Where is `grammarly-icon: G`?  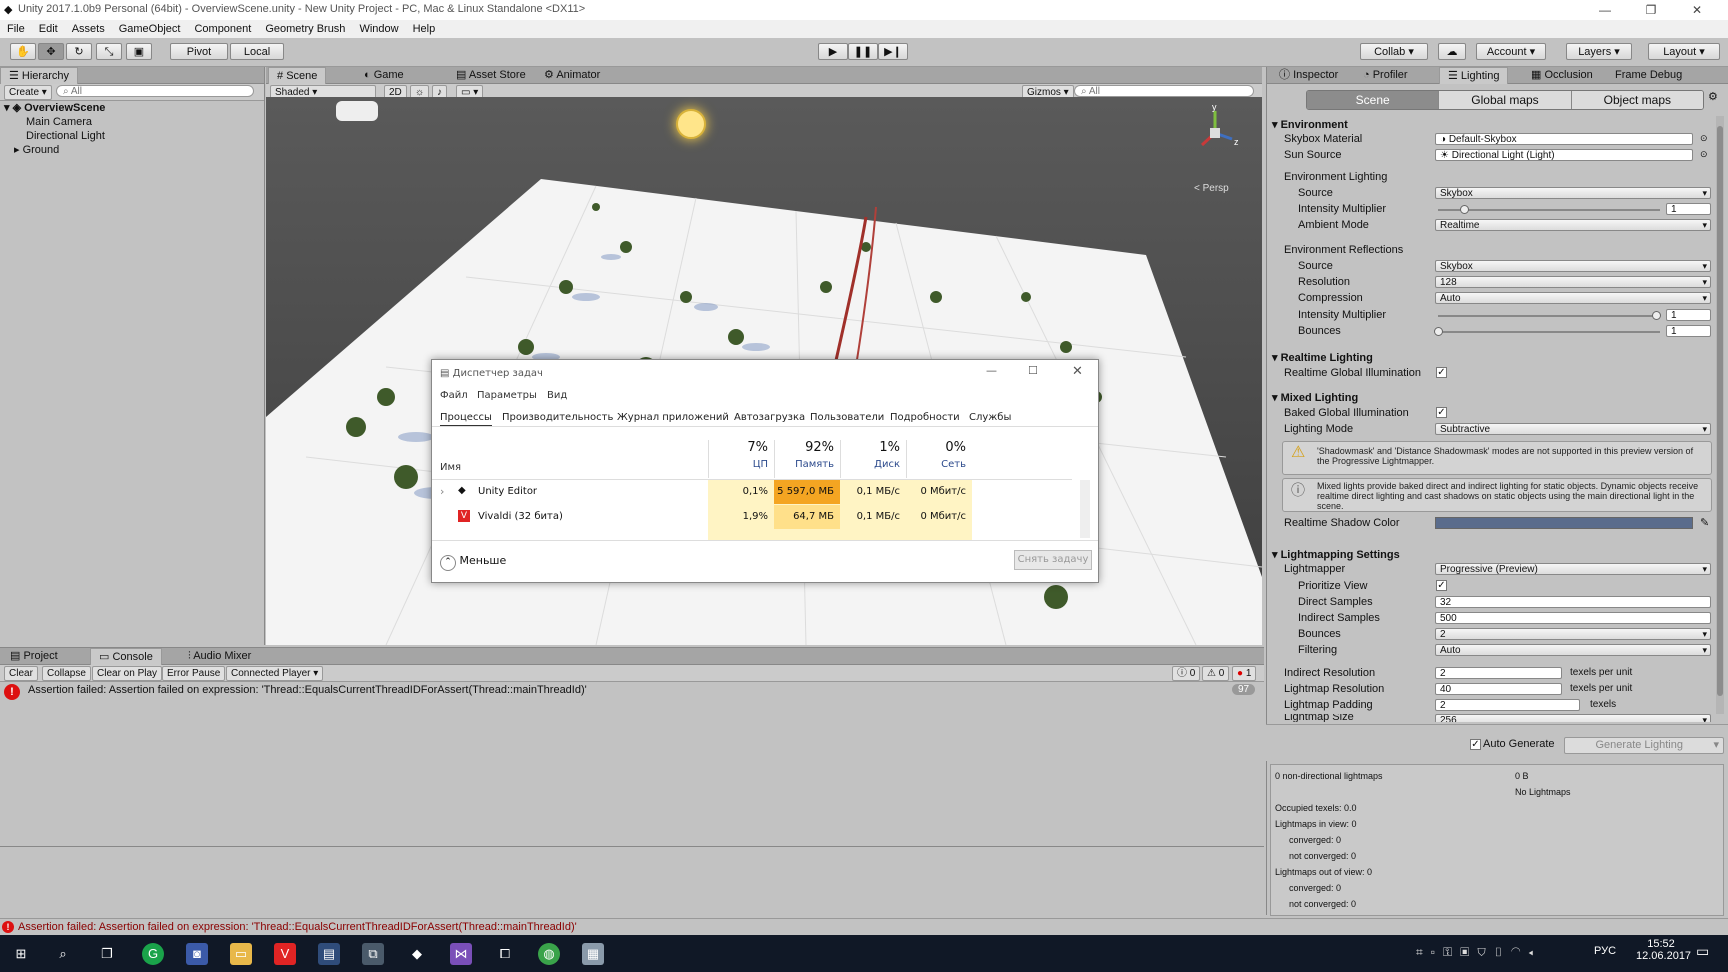 grammarly-icon: G is located at coordinates (153, 954).